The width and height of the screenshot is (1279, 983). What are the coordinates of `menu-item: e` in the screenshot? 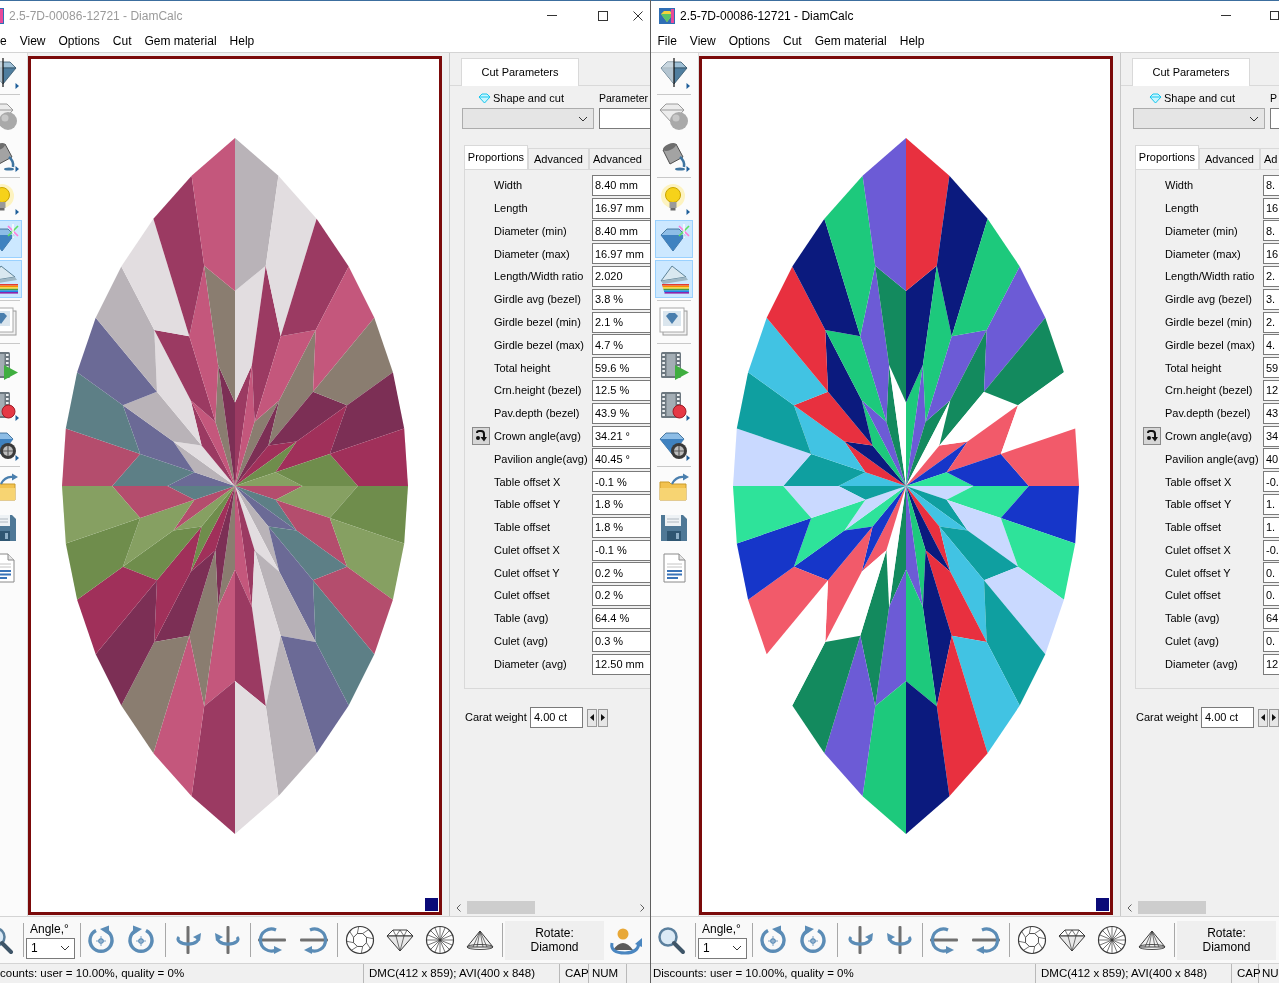 It's located at (7, 41).